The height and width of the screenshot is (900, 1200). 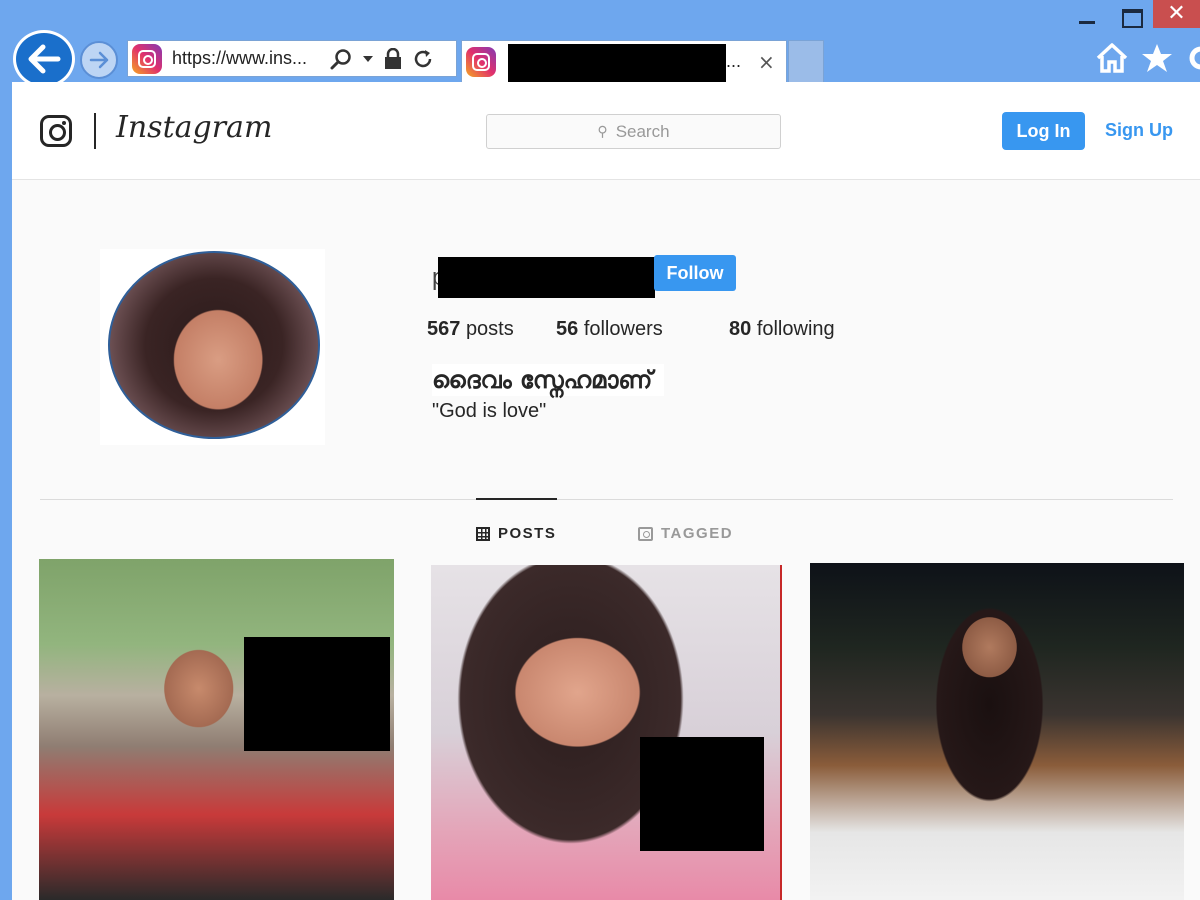 I want to click on arrow-left-icon, so click(x=44, y=59).